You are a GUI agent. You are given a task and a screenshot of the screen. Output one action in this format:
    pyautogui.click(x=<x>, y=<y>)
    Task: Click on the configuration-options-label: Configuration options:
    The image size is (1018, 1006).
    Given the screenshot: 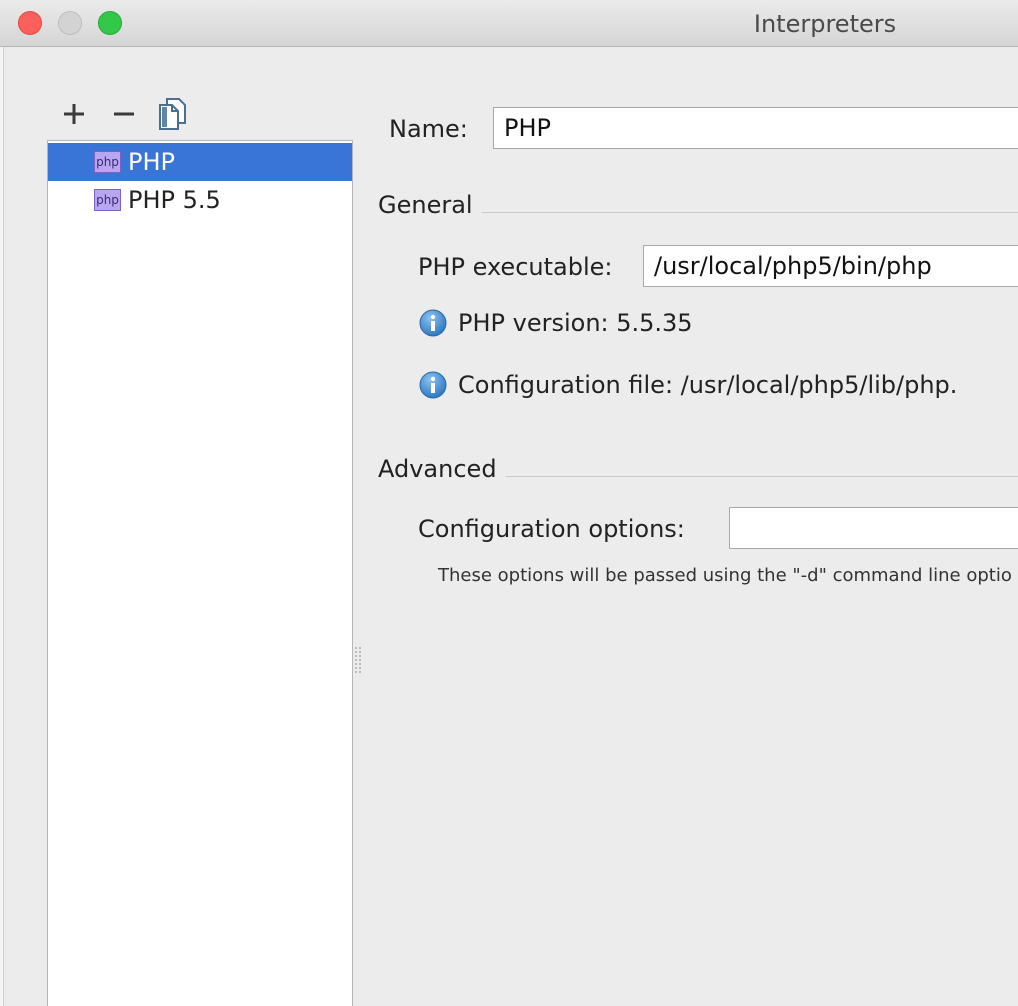 What is the action you would take?
    pyautogui.click(x=551, y=529)
    